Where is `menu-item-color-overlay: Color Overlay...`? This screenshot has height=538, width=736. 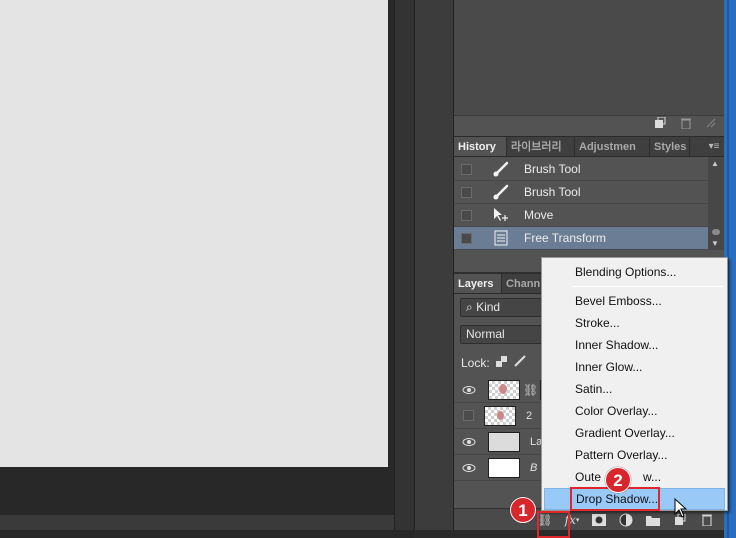
menu-item-color-overlay: Color Overlay... is located at coordinates (634, 411).